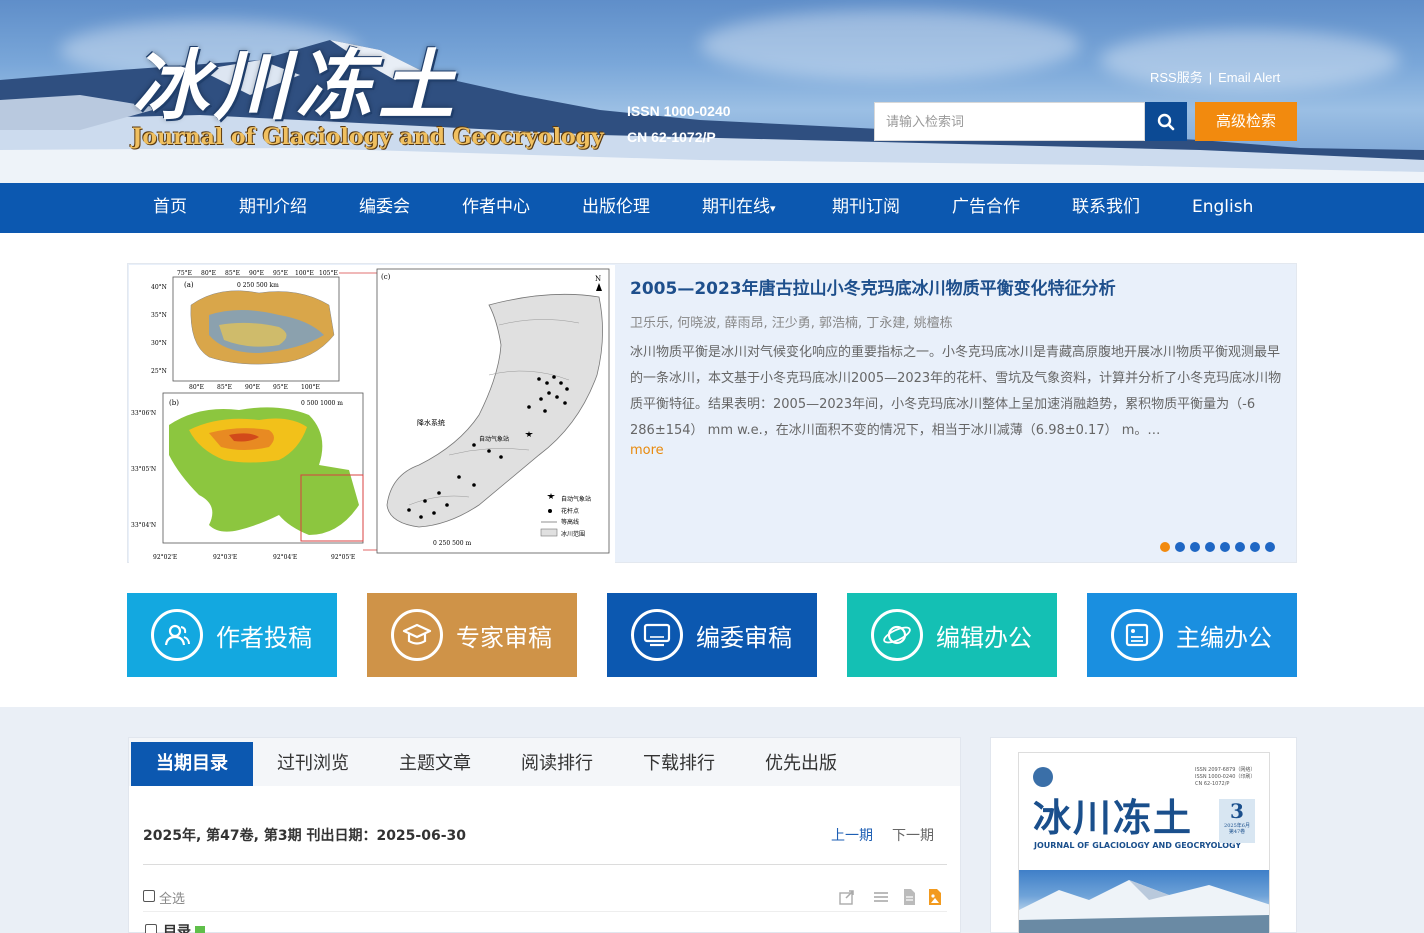 The height and width of the screenshot is (933, 1424). What do you see at coordinates (170, 208) in the screenshot?
I see `nav-item-home: 首页` at bounding box center [170, 208].